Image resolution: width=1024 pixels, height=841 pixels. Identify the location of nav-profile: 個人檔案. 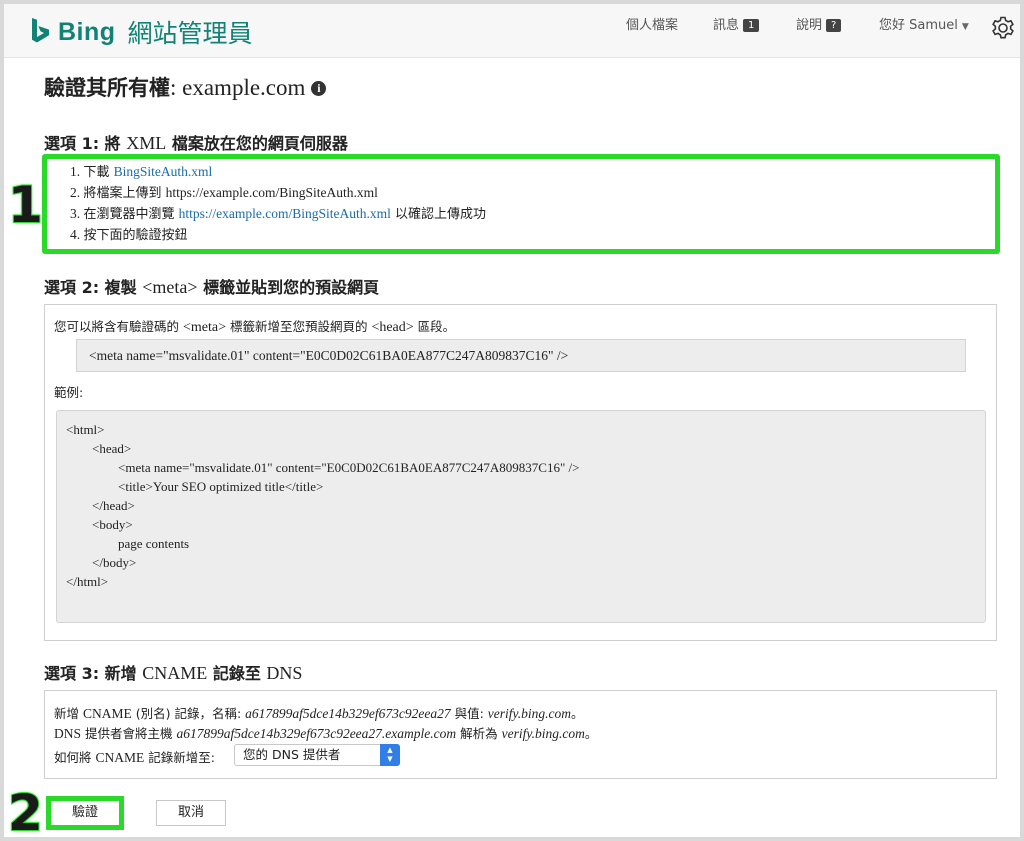
(652, 23).